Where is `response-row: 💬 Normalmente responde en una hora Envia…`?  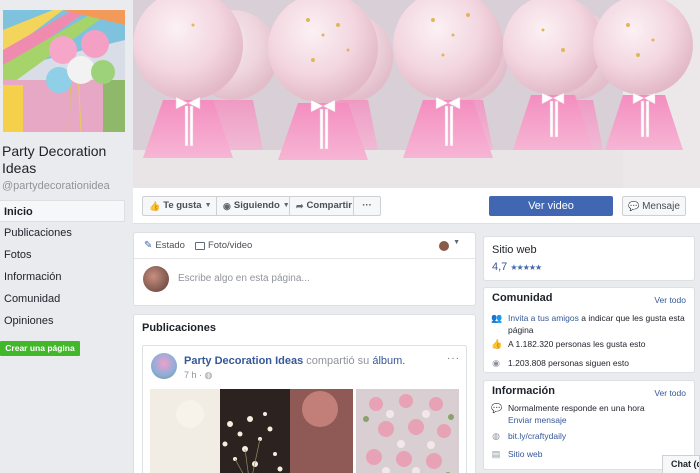
response-row: 💬 Normalmente responde en una hora Envia… is located at coordinates (589, 414).